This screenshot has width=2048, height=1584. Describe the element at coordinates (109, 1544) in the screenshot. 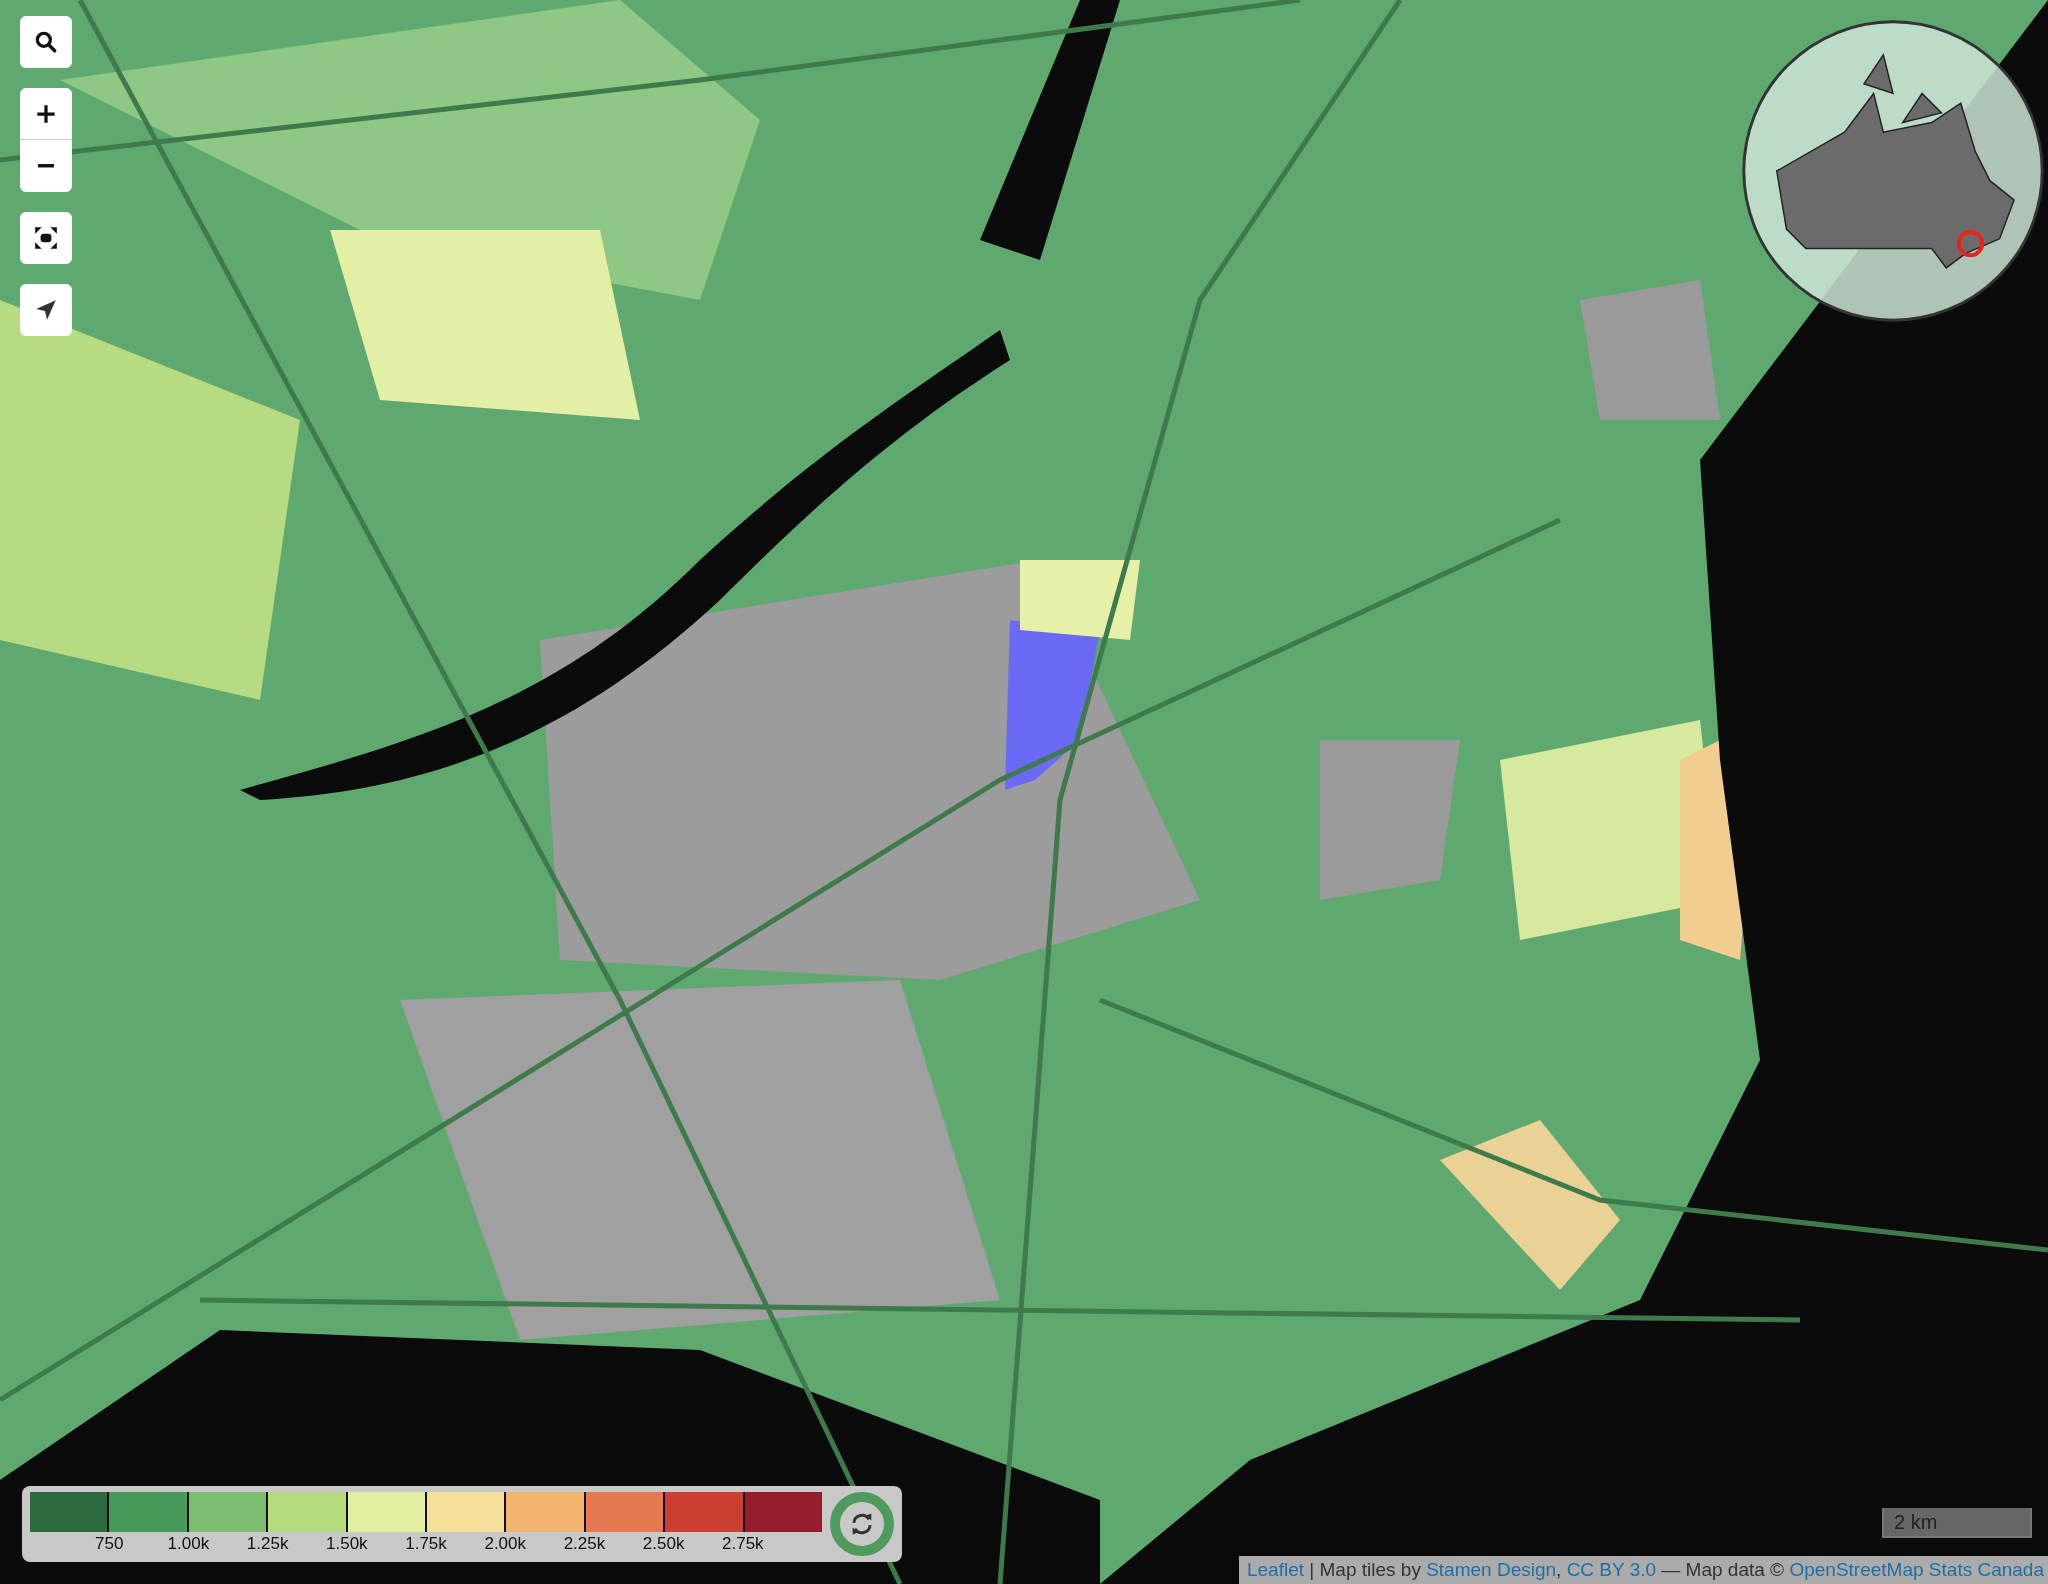

I see `legend-label: 750` at that location.